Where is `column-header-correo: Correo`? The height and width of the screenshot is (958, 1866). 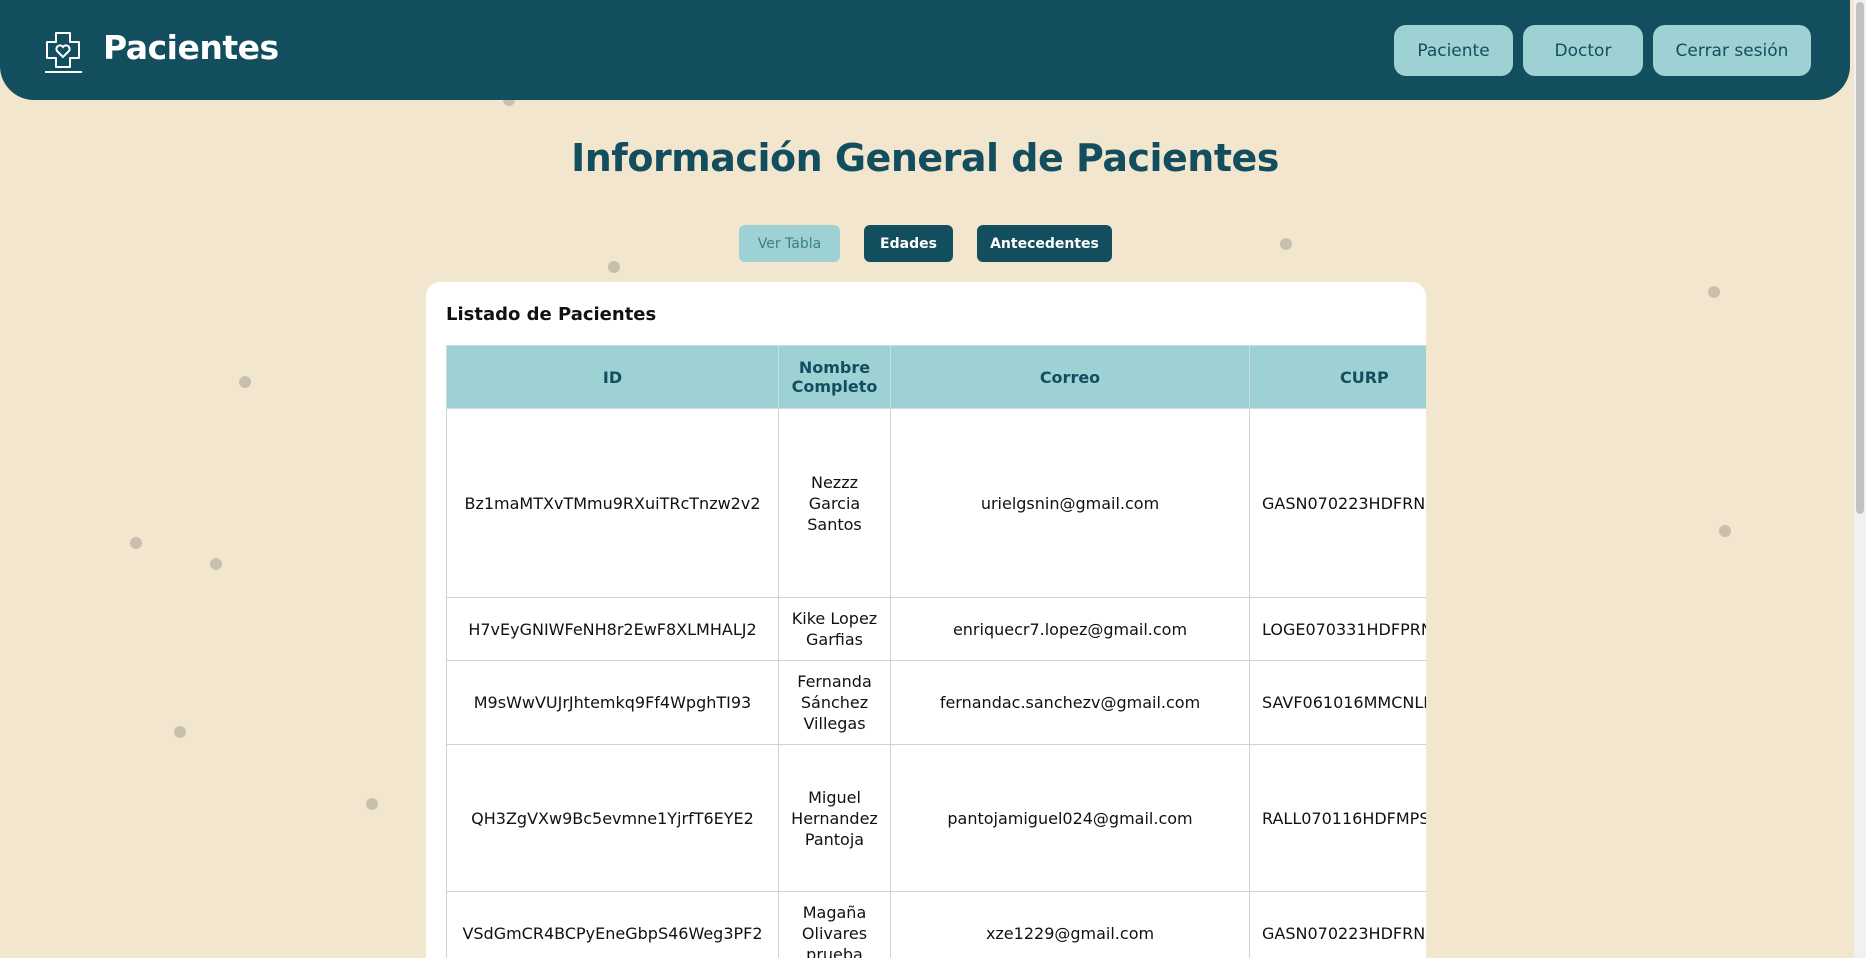 column-header-correo: Correo is located at coordinates (1070, 377).